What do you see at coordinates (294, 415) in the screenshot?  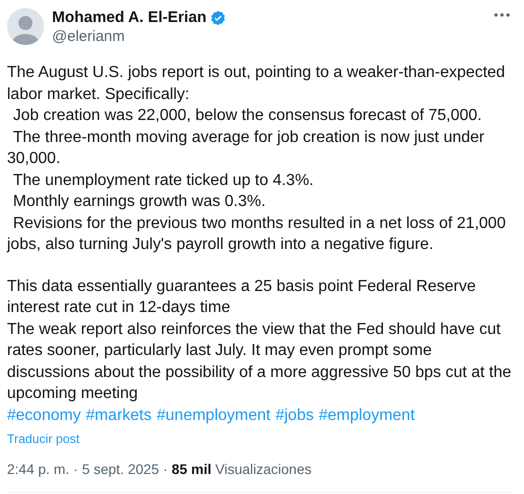 I see `hashtag-link: #jobs` at bounding box center [294, 415].